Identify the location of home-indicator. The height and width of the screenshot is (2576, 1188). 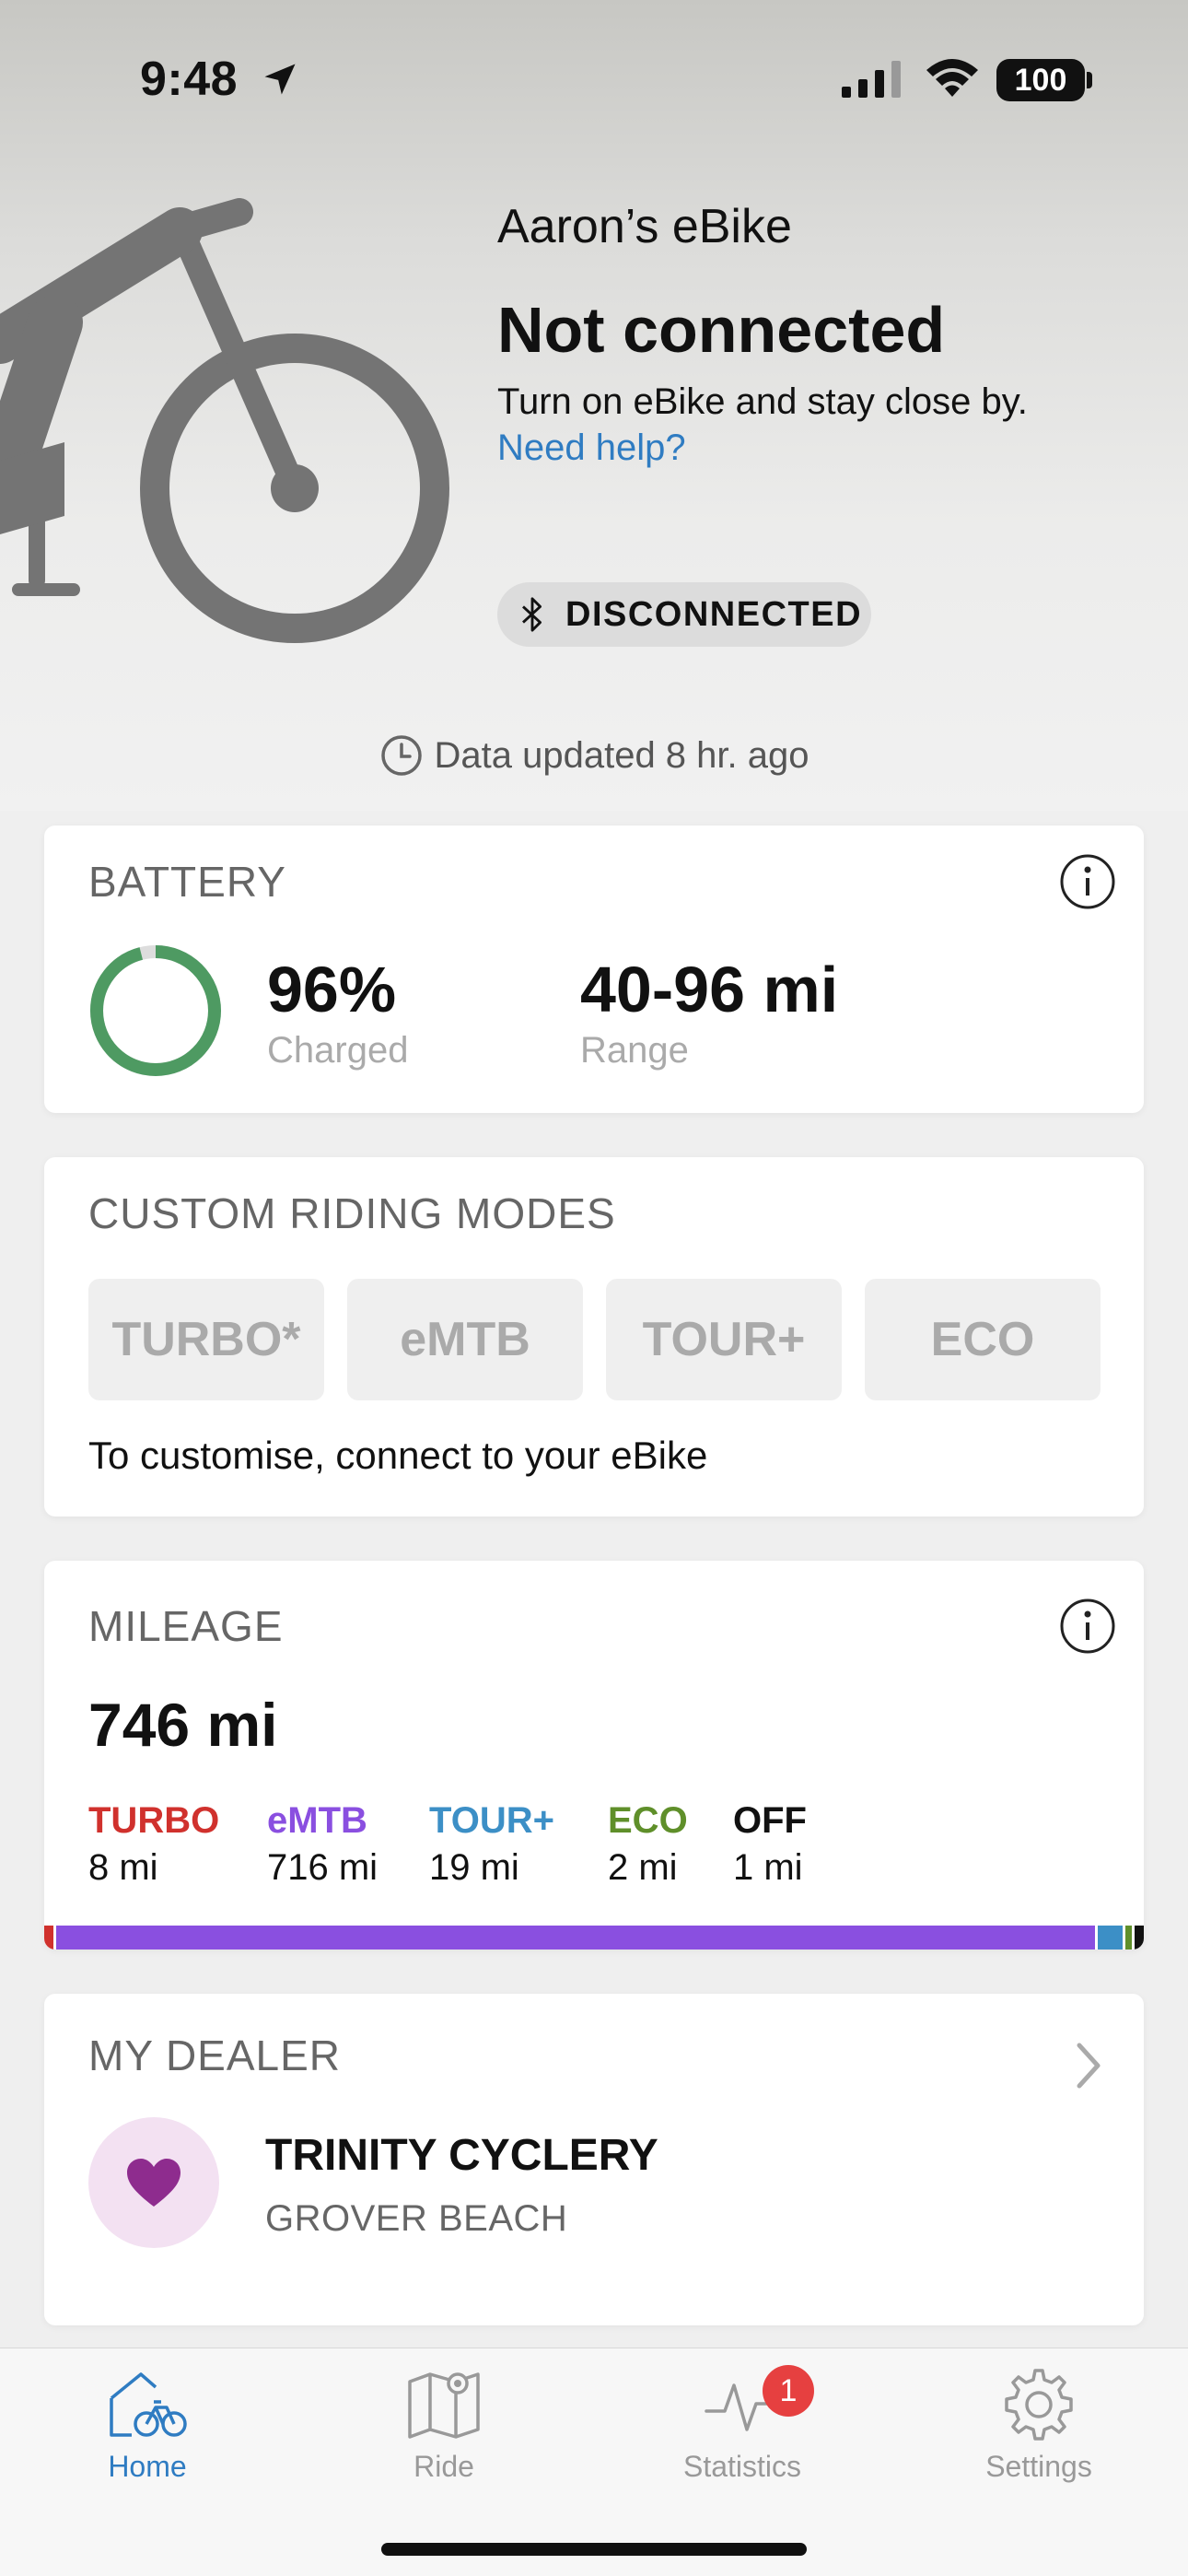
(594, 2549).